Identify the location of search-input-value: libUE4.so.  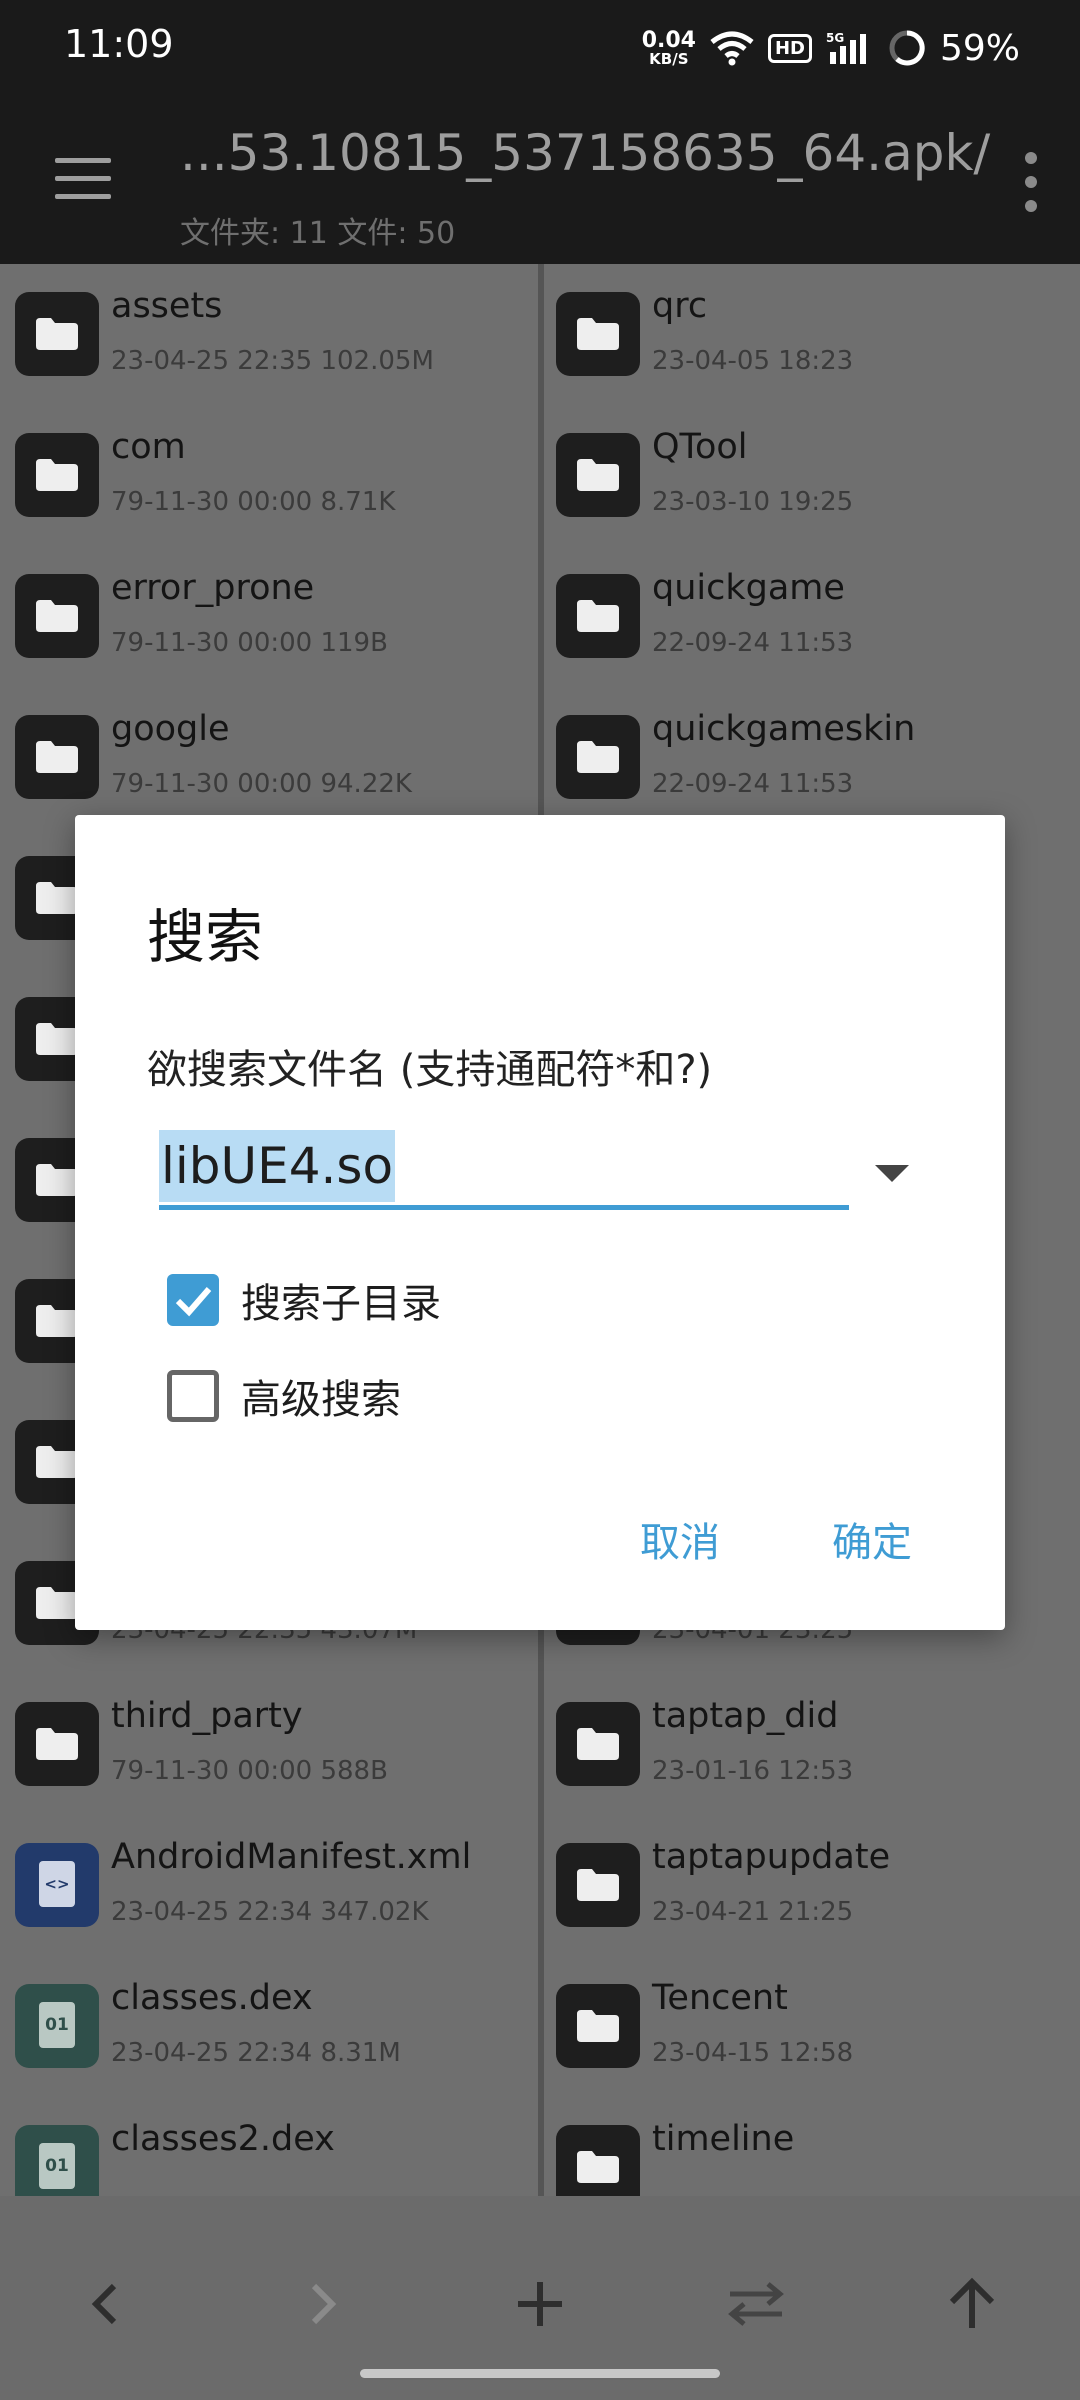
(277, 1166).